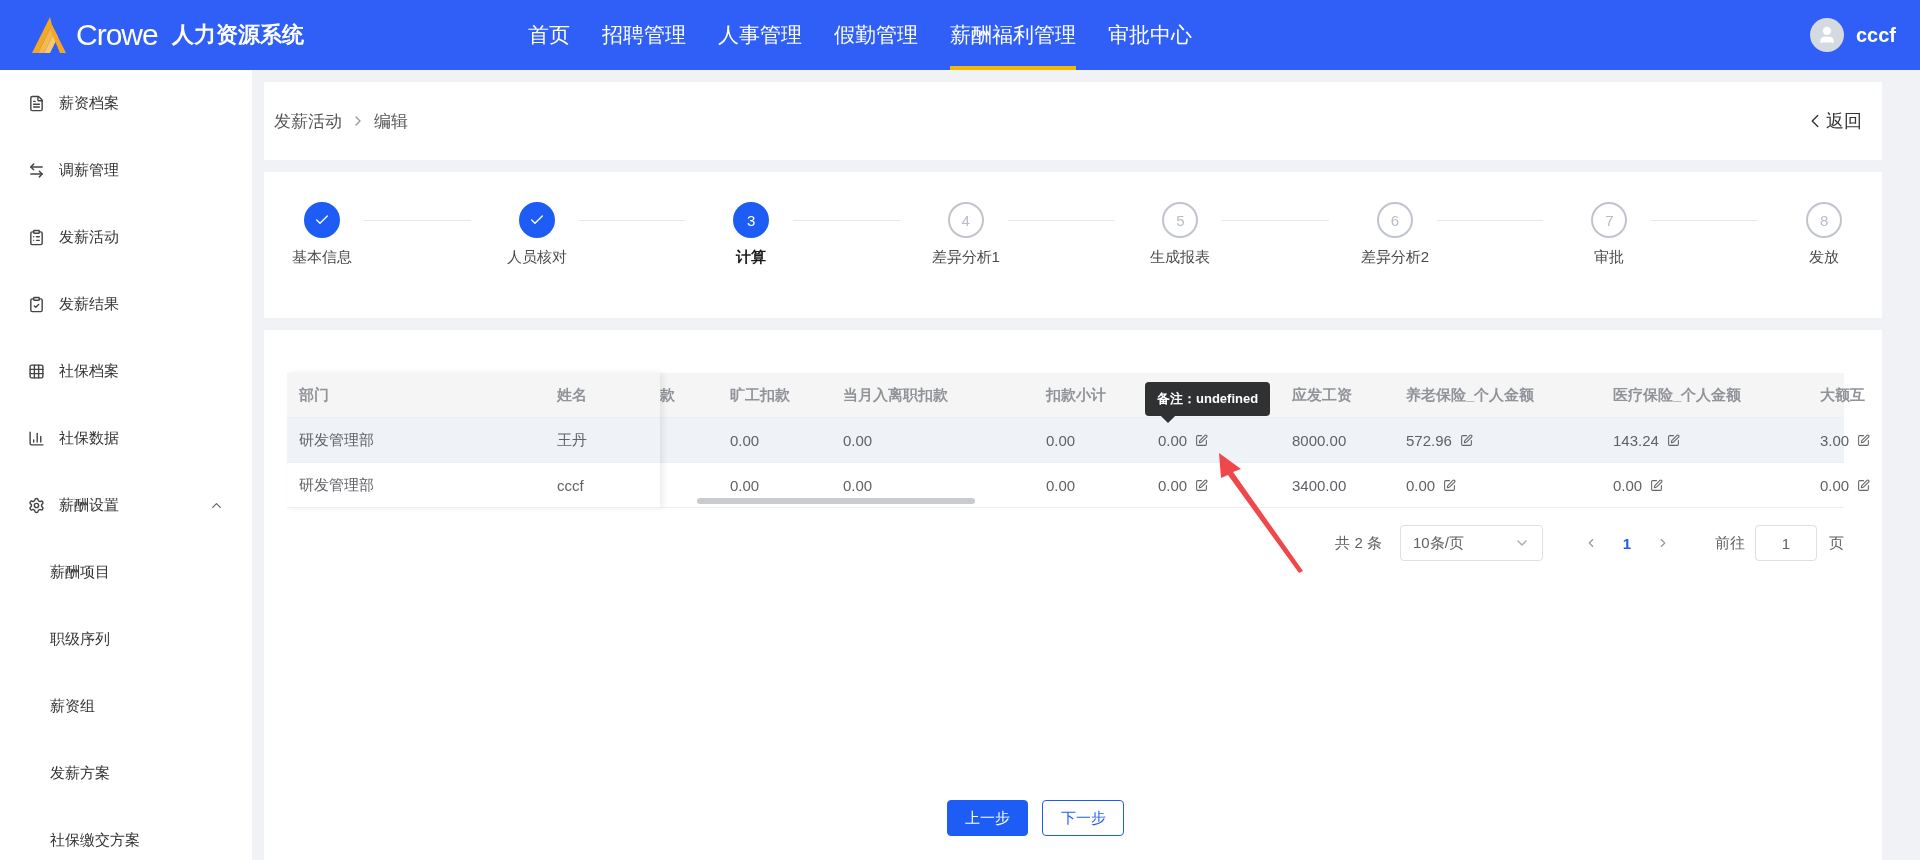  What do you see at coordinates (1609, 257) in the screenshot?
I see `step-label: 审批` at bounding box center [1609, 257].